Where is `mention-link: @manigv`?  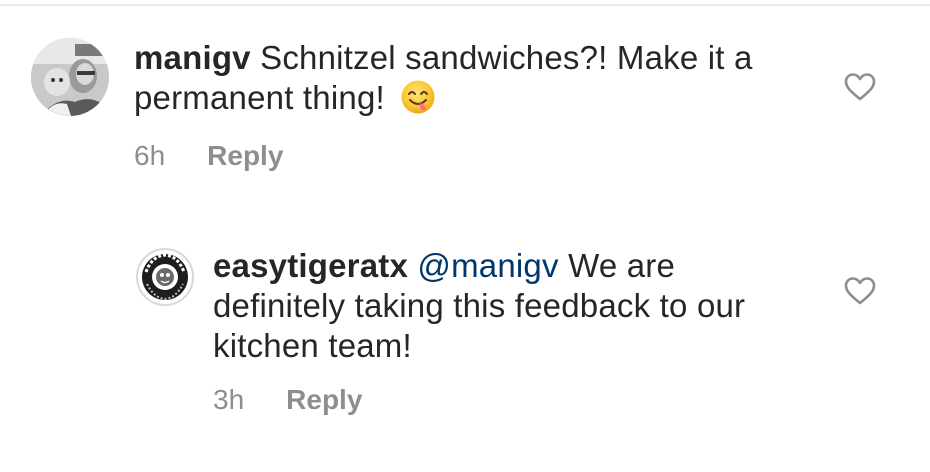
mention-link: @manigv is located at coordinates (487, 265).